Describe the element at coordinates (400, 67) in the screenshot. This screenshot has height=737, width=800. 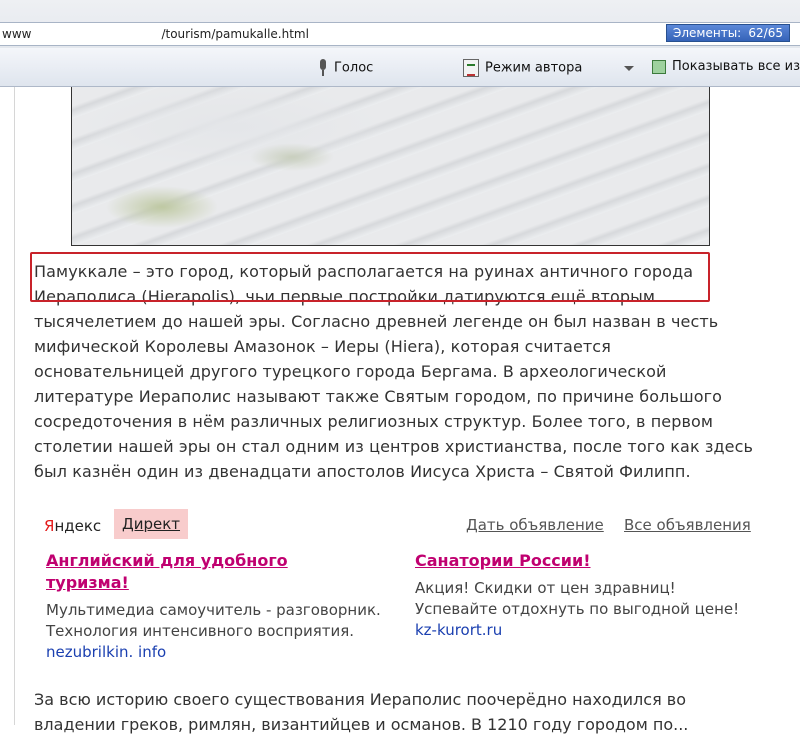
I see `reader-toolbar: Голос Режим автора Показывать все изоб` at that location.